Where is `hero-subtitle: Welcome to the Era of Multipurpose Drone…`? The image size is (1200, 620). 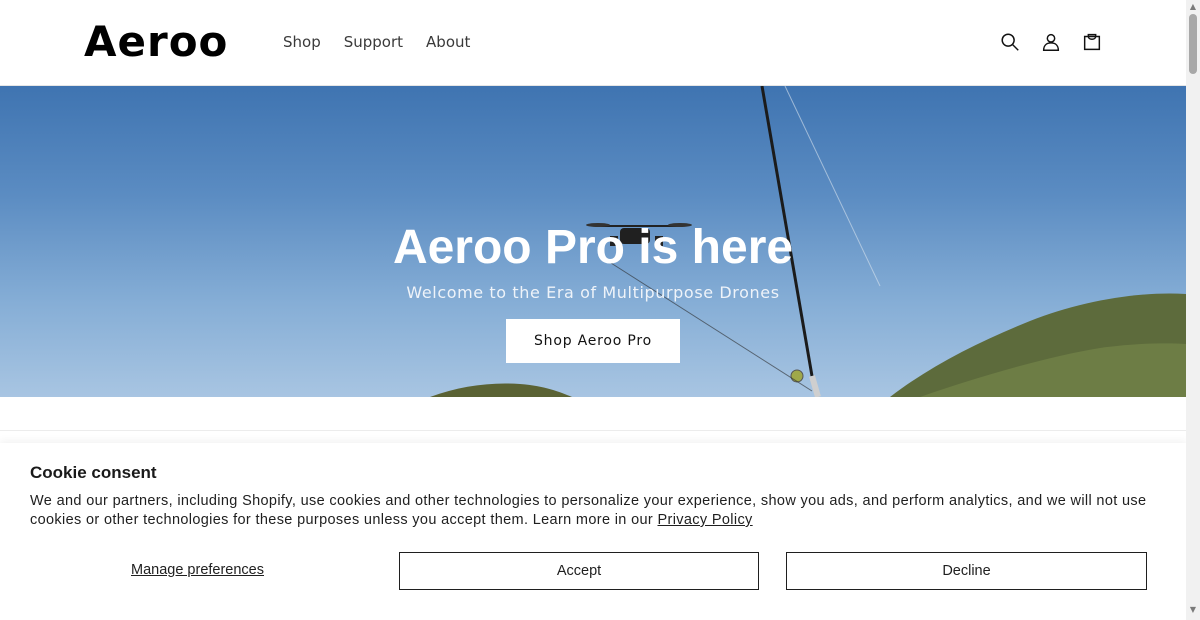 hero-subtitle: Welcome to the Era of Multipurpose Drone… is located at coordinates (593, 292).